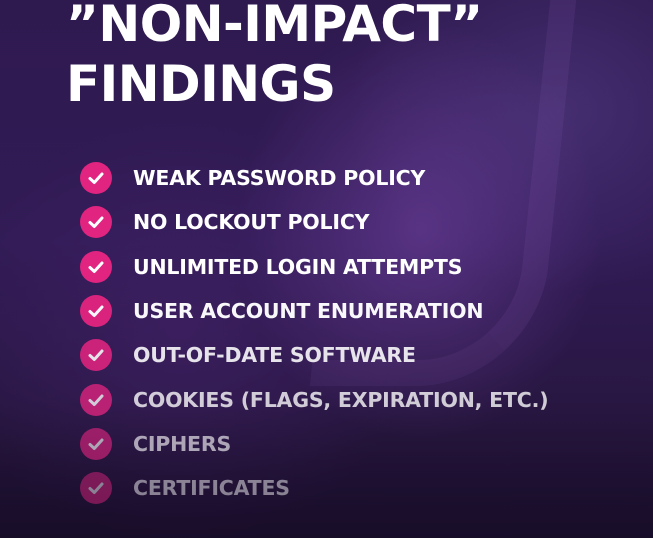  What do you see at coordinates (279, 178) in the screenshot?
I see `list-item-label: WEAK PASSWORD POLICY` at bounding box center [279, 178].